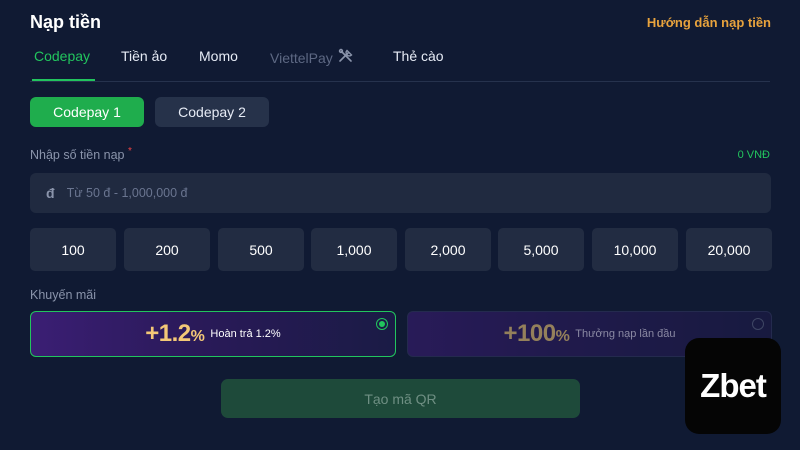  What do you see at coordinates (130, 151) in the screenshot?
I see `required-mark: *` at bounding box center [130, 151].